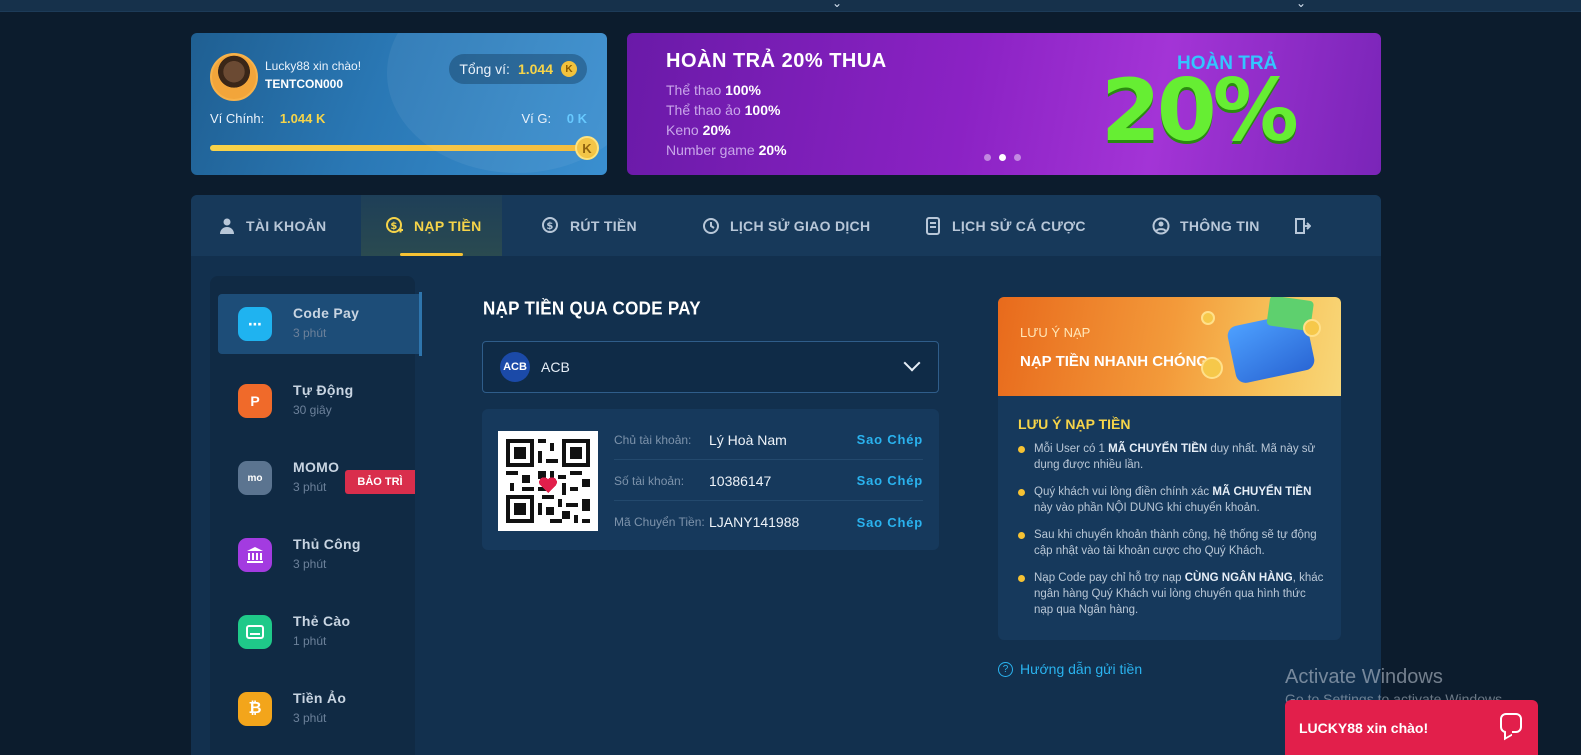 The width and height of the screenshot is (1581, 755). Describe the element at coordinates (1169, 346) in the screenshot. I see `notice-banner: LƯU Ý NẠP NẠP TIỀN NHANH CHÓNG` at that location.